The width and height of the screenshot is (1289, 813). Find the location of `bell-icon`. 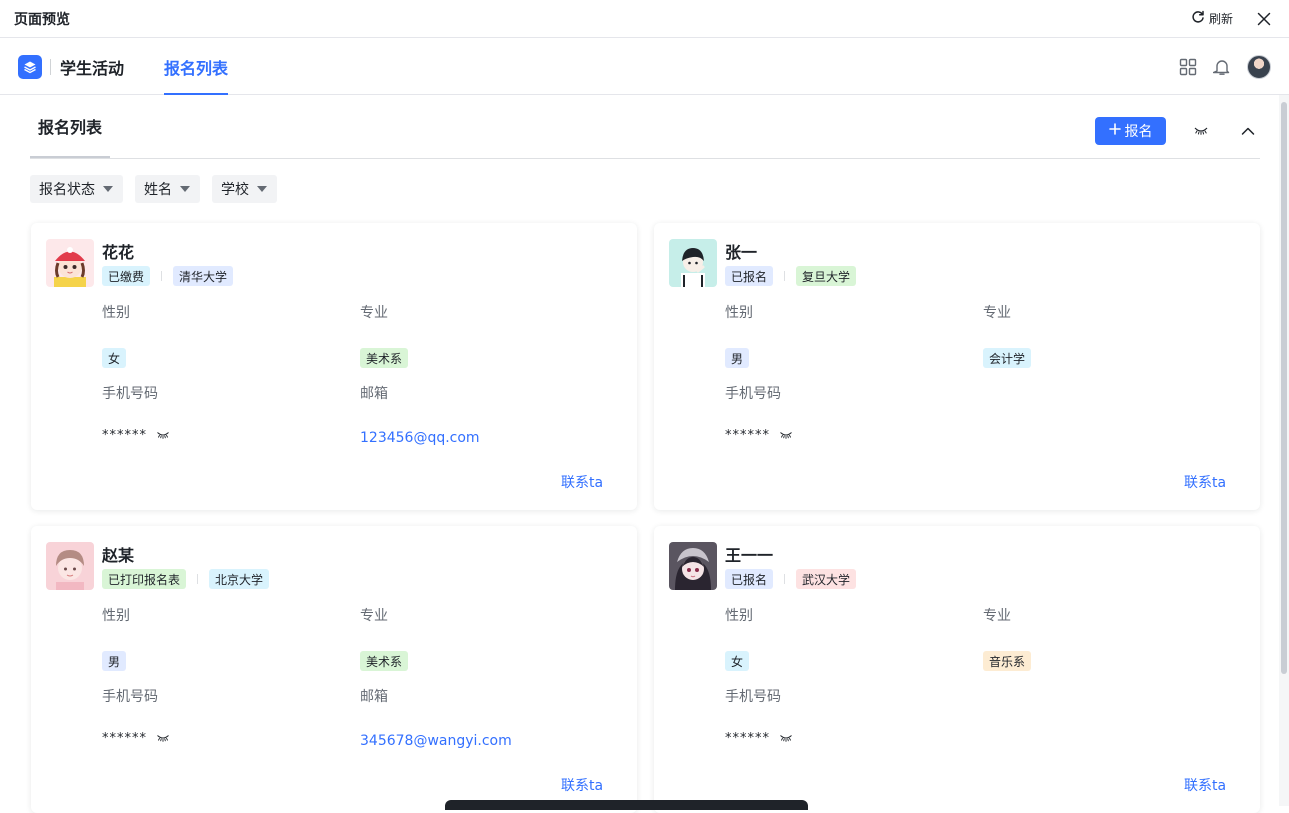

bell-icon is located at coordinates (1222, 67).